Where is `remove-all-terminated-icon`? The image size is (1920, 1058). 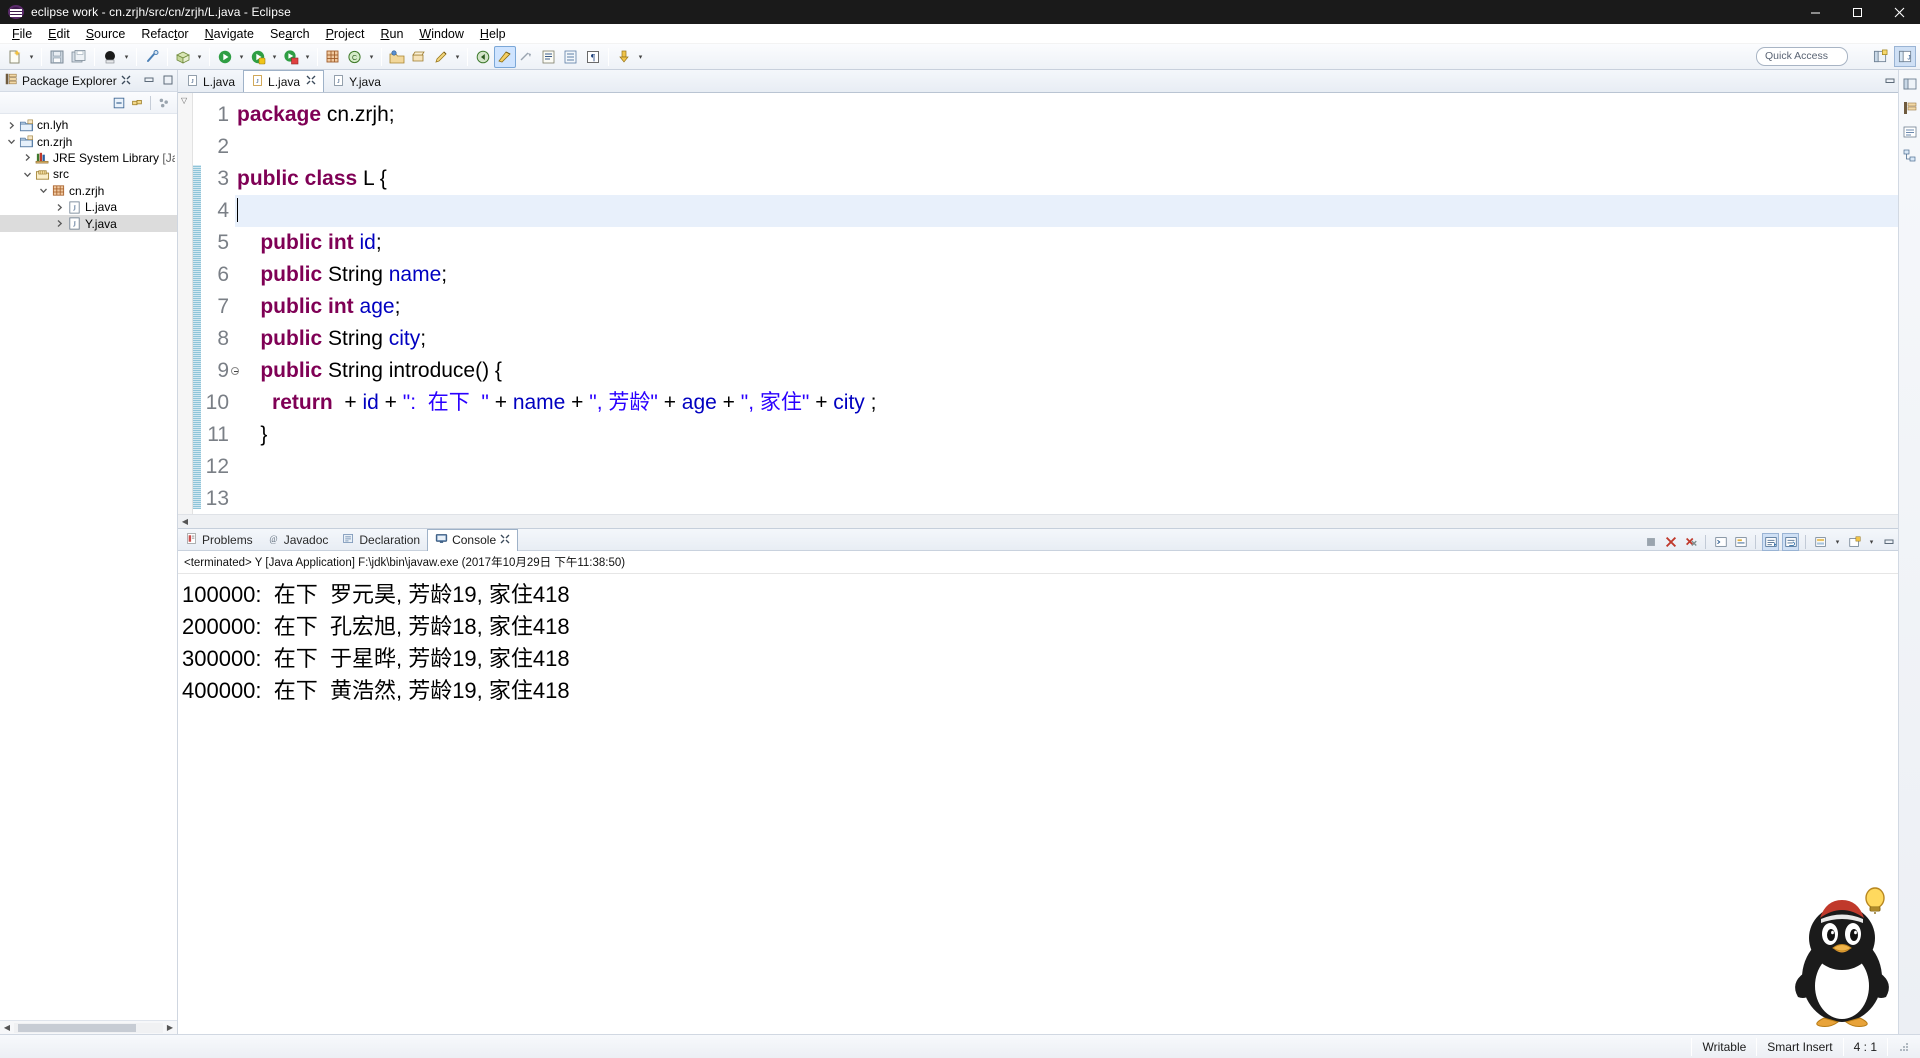 remove-all-terminated-icon is located at coordinates (1690, 542).